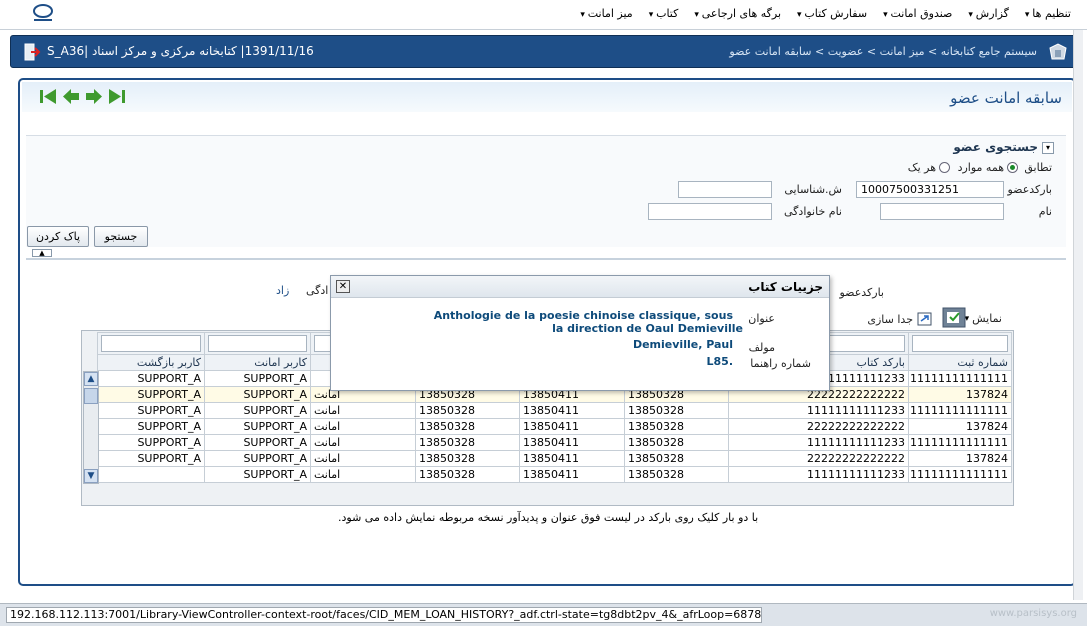 The width and height of the screenshot is (1087, 626). I want to click on scroll-thumb, so click(91, 396).